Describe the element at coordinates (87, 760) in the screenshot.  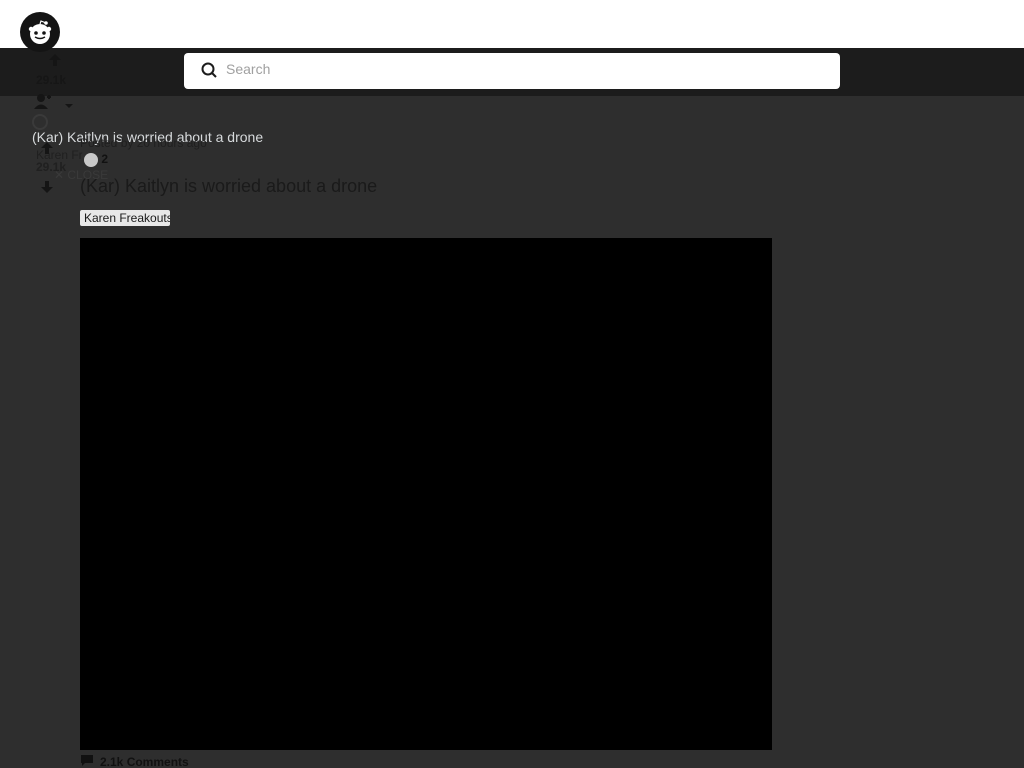
I see `comment-icon` at that location.